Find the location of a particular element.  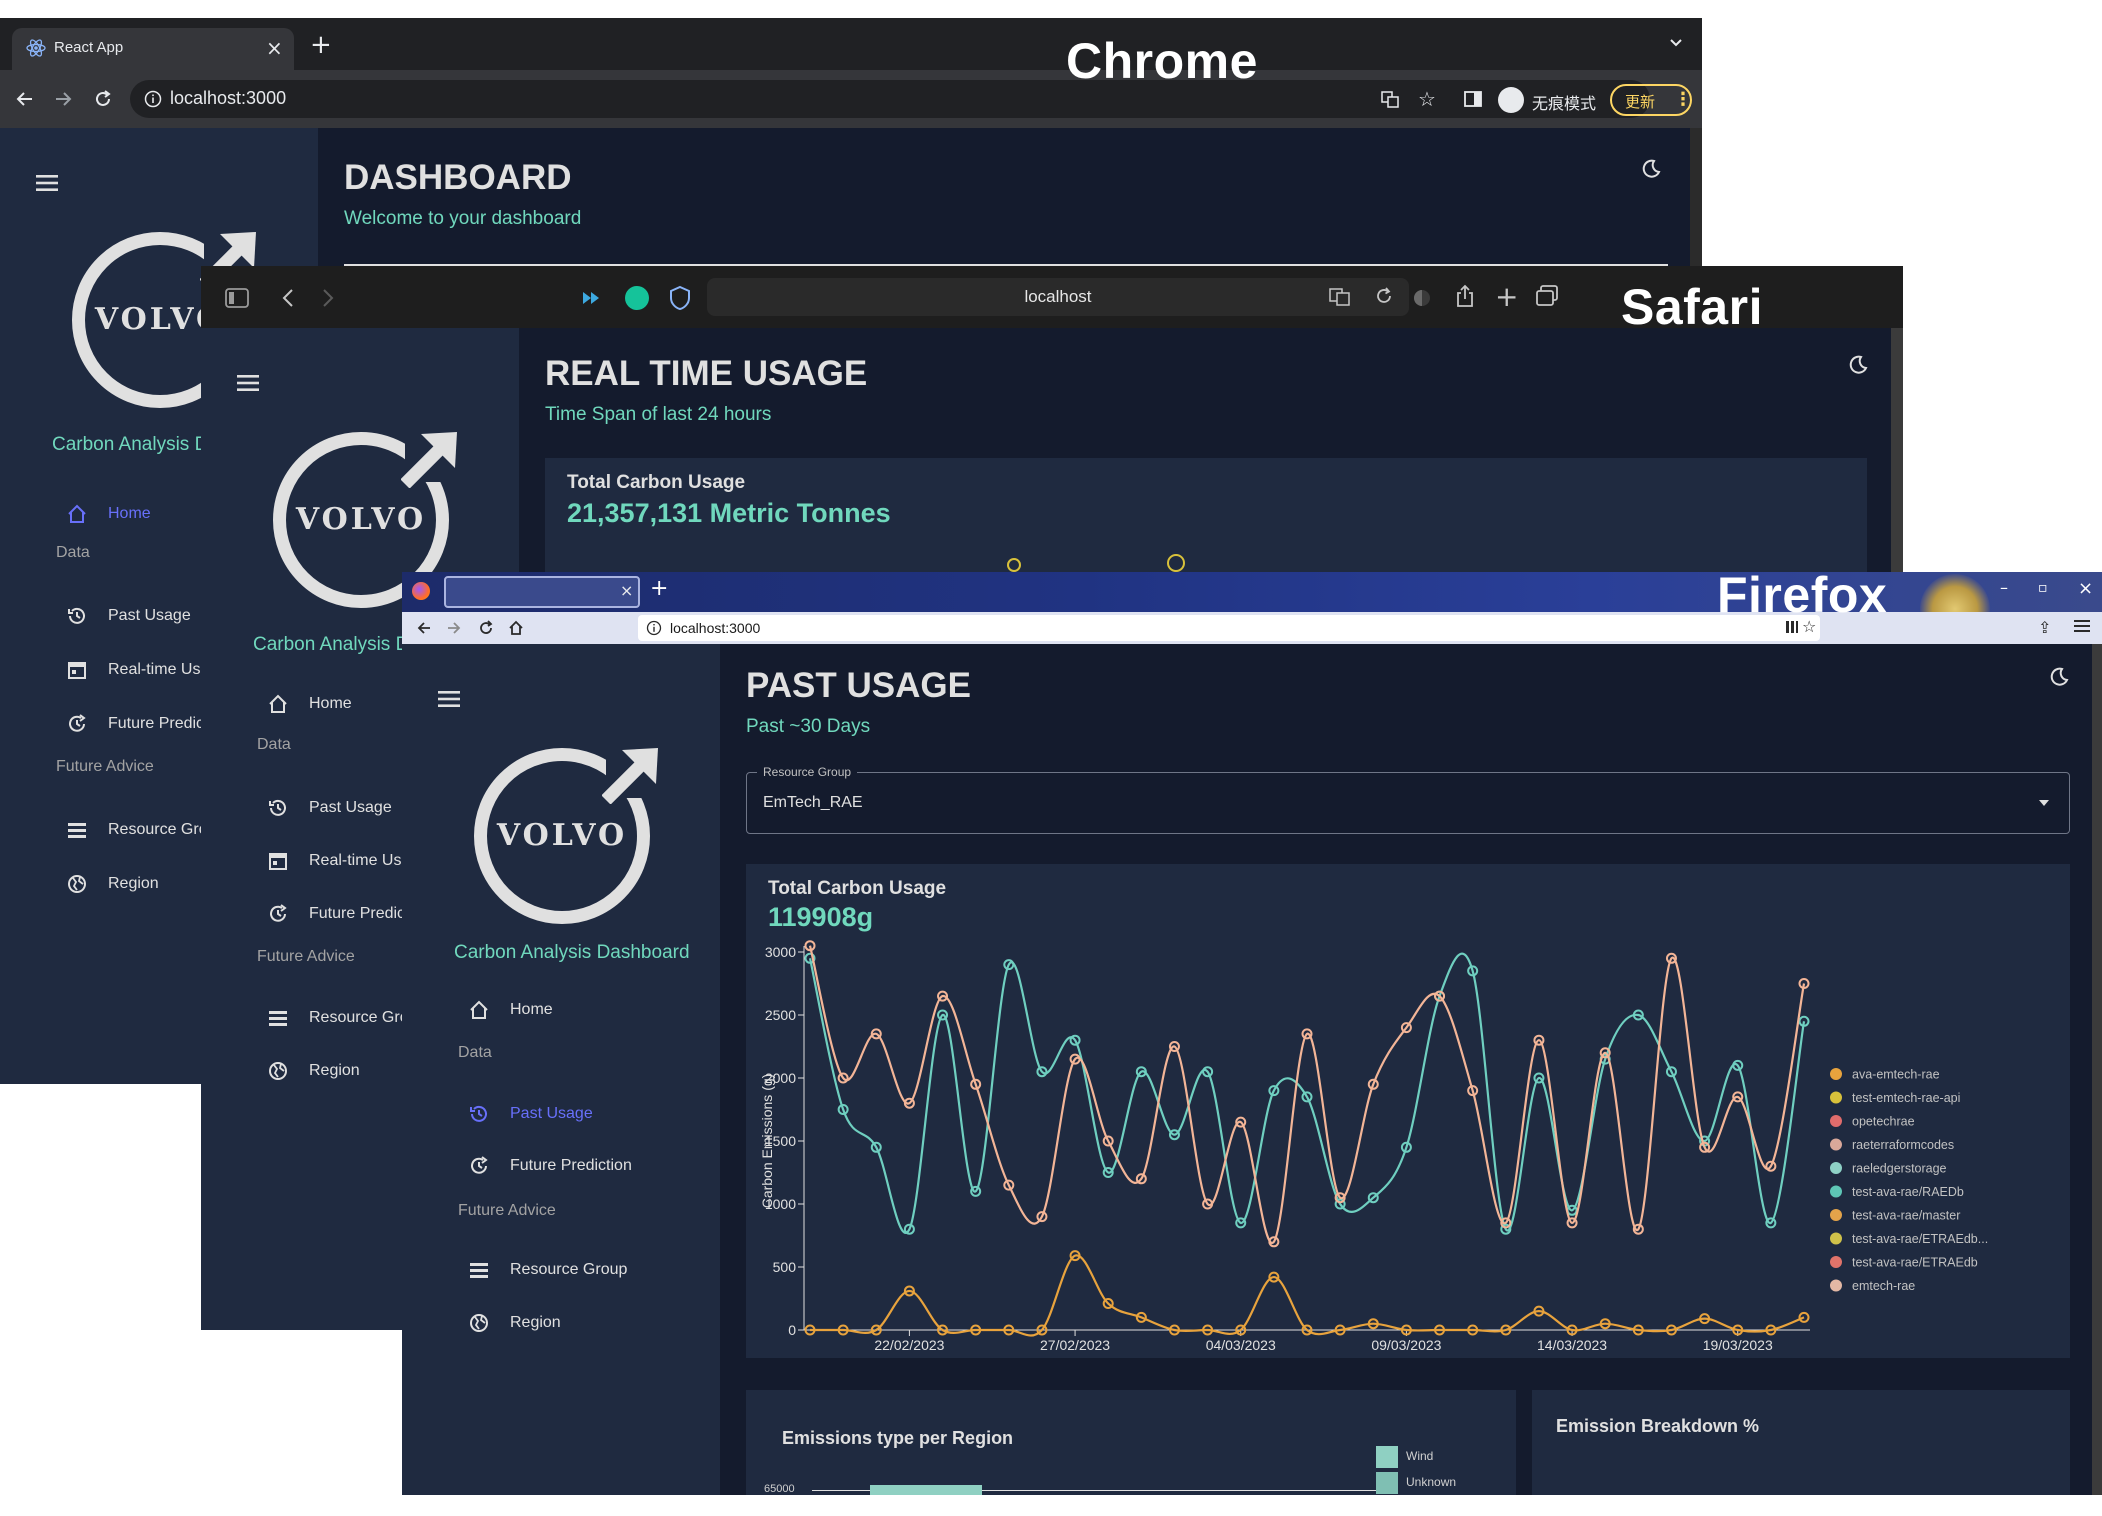

bar is located at coordinates (926, 1490).